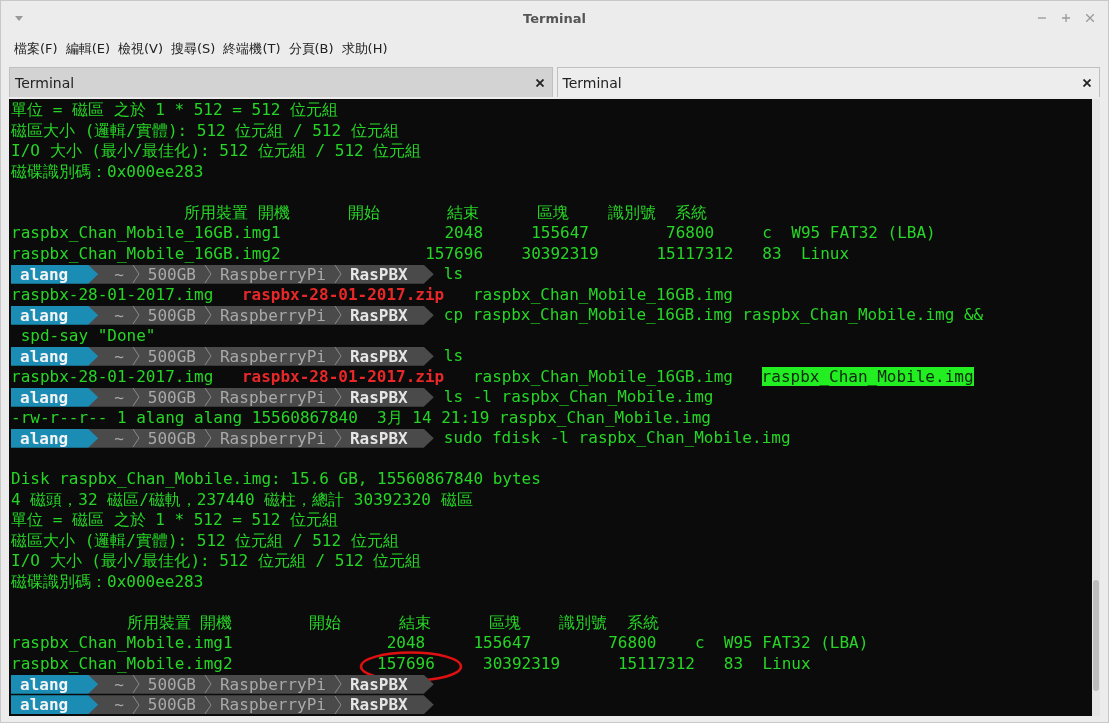 This screenshot has height=723, width=1109. What do you see at coordinates (361, 417) in the screenshot?
I see `output-text: -rw-r--r-- 1 alang alang 15560867840 3月 14 21:19 raspbx_Chan_Mobile.img` at bounding box center [361, 417].